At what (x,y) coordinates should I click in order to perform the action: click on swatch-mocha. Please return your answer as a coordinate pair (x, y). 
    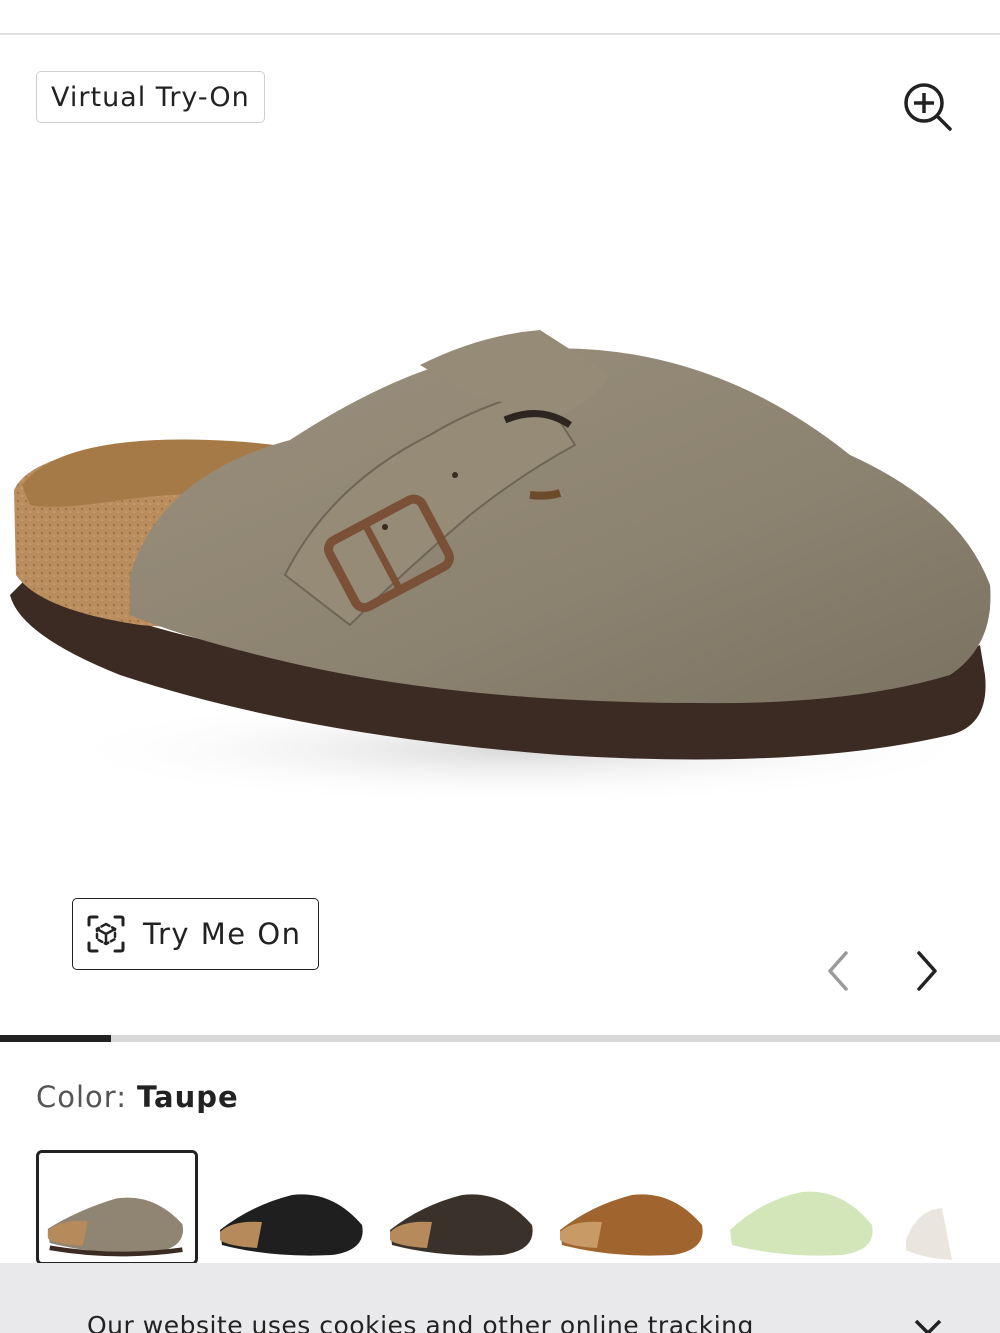
    Looking at the image, I should click on (463, 1207).